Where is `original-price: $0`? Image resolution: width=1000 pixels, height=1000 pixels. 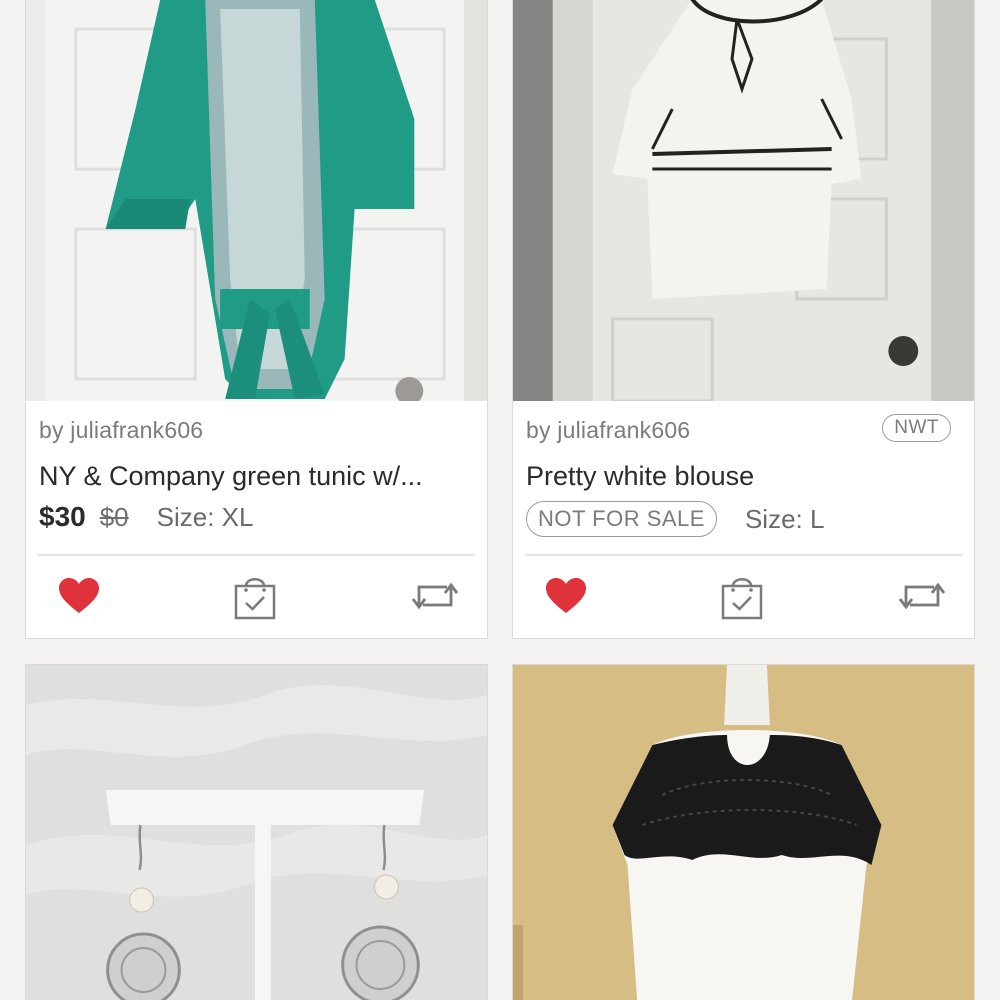
original-price: $0 is located at coordinates (114, 516).